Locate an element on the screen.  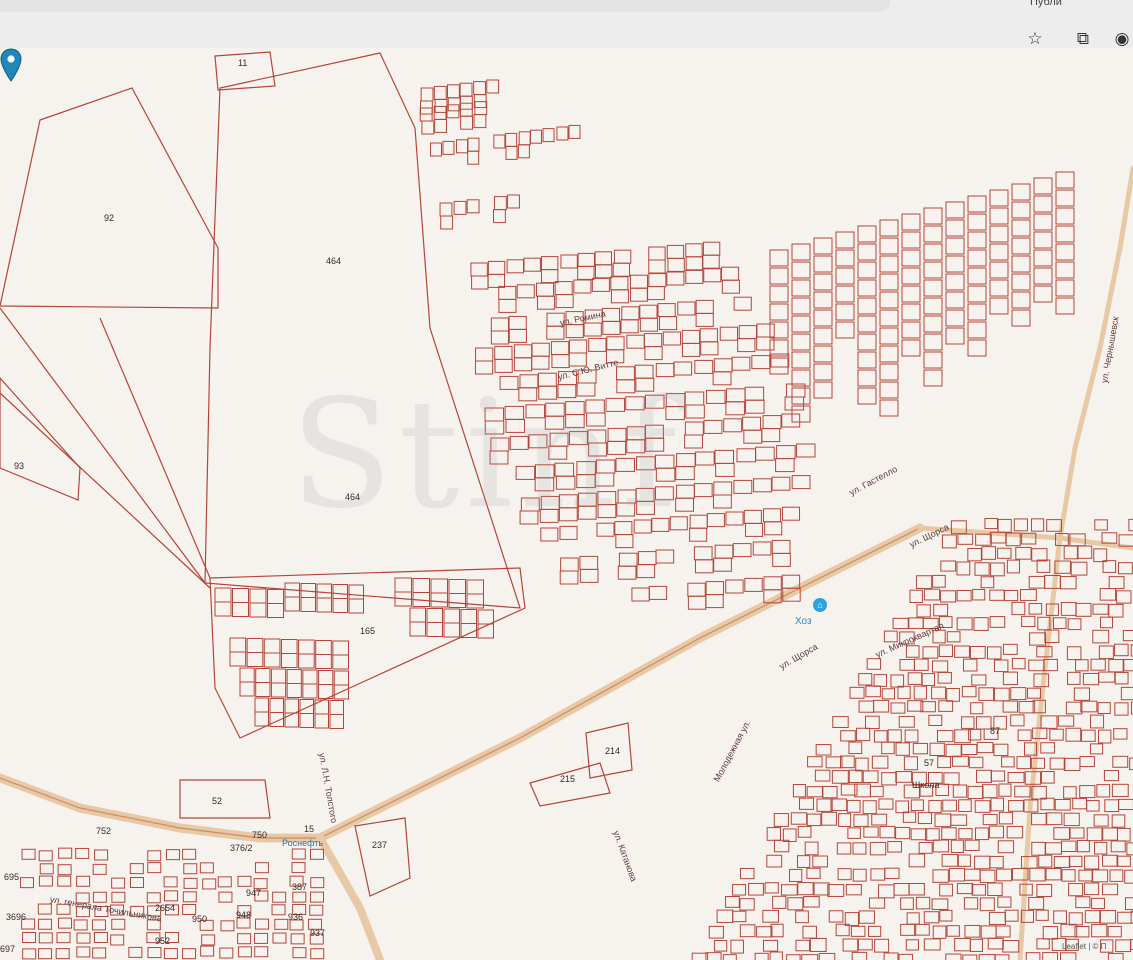
tab-label: Публи is located at coordinates (1046, 4).